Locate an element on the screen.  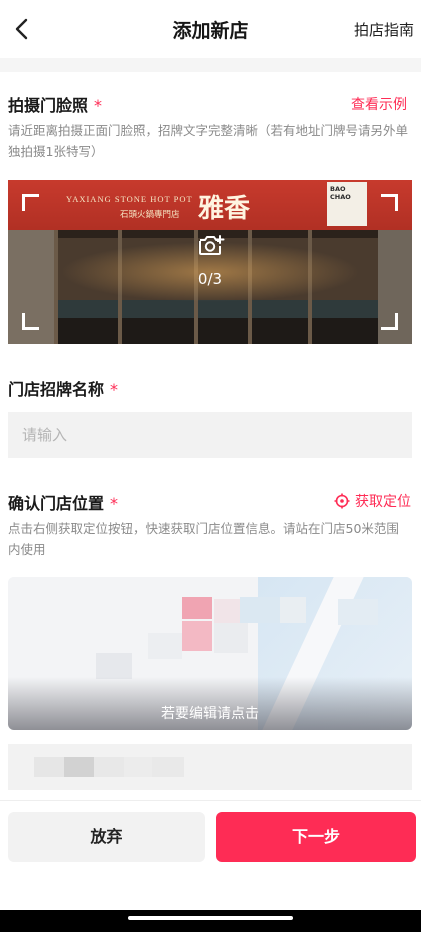
store-name-title-text: 门店招牌名称 is located at coordinates (56, 389).